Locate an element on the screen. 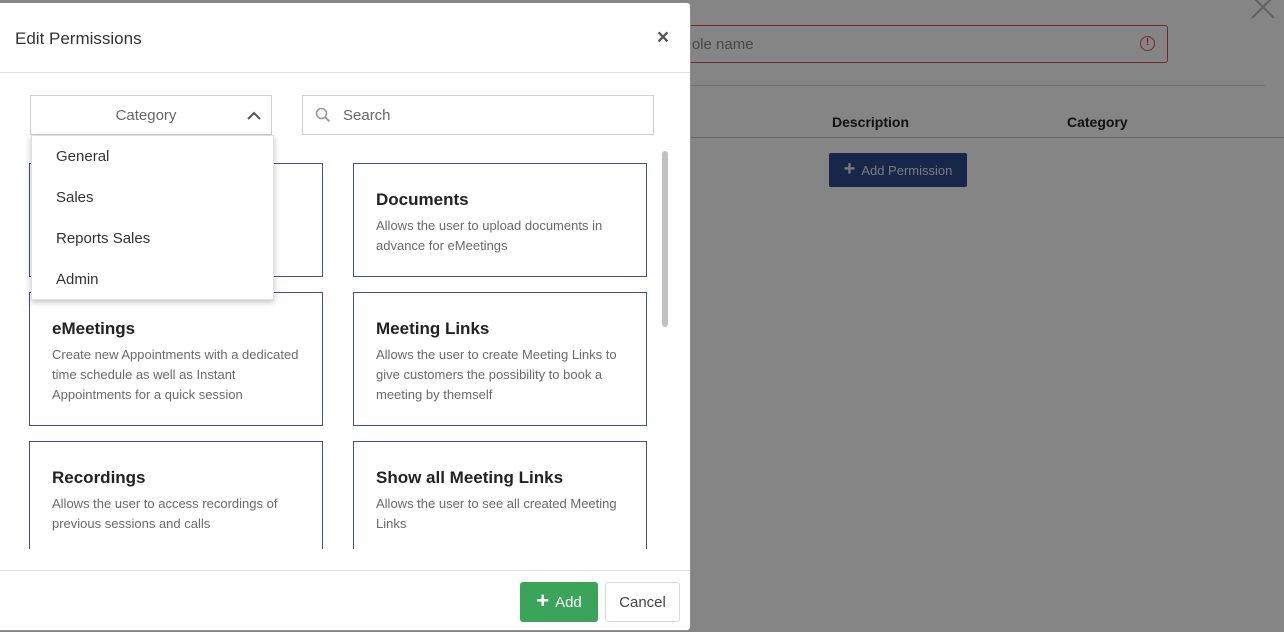 The height and width of the screenshot is (632, 1284). add-button-label: Add is located at coordinates (568, 602).